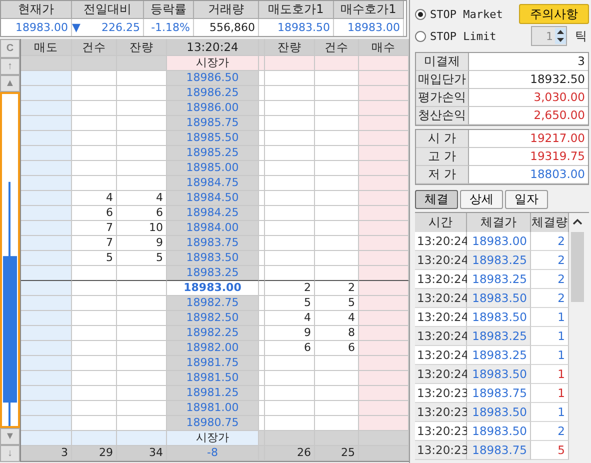 The width and height of the screenshot is (591, 463). I want to click on total-value: 3, so click(46, 453).